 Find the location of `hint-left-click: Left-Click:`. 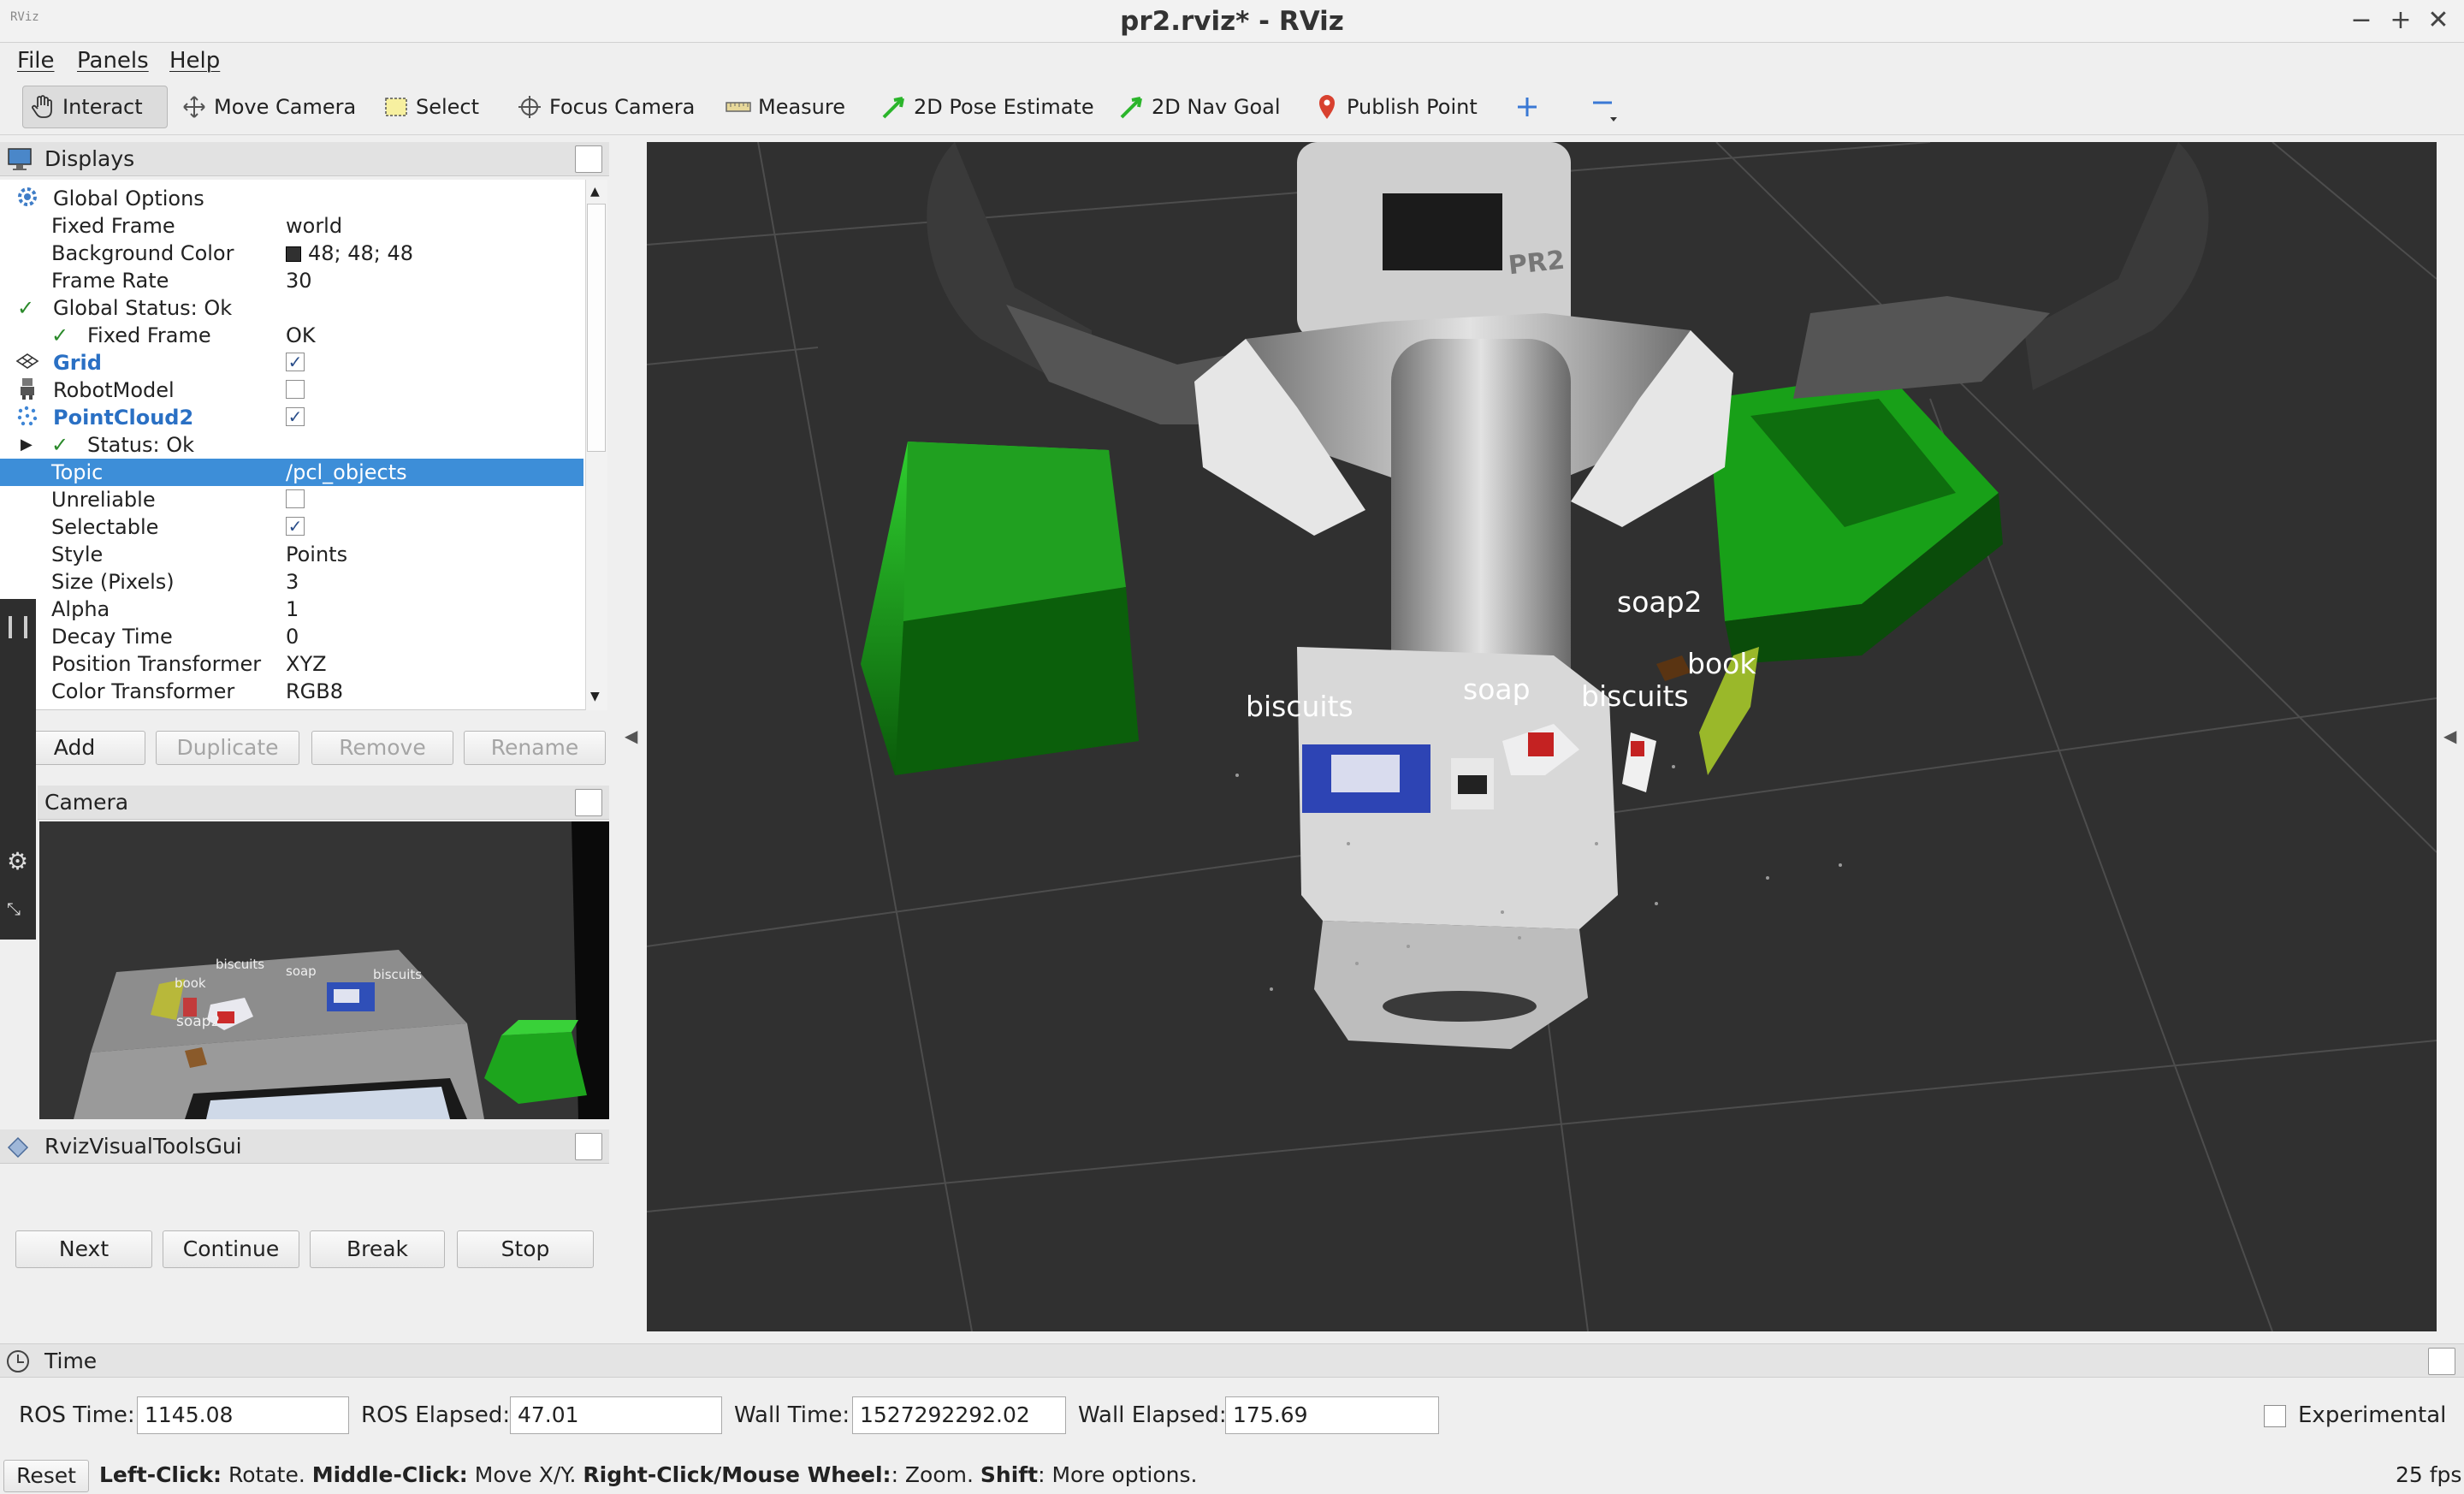

hint-left-click: Left-Click: is located at coordinates (160, 1474).